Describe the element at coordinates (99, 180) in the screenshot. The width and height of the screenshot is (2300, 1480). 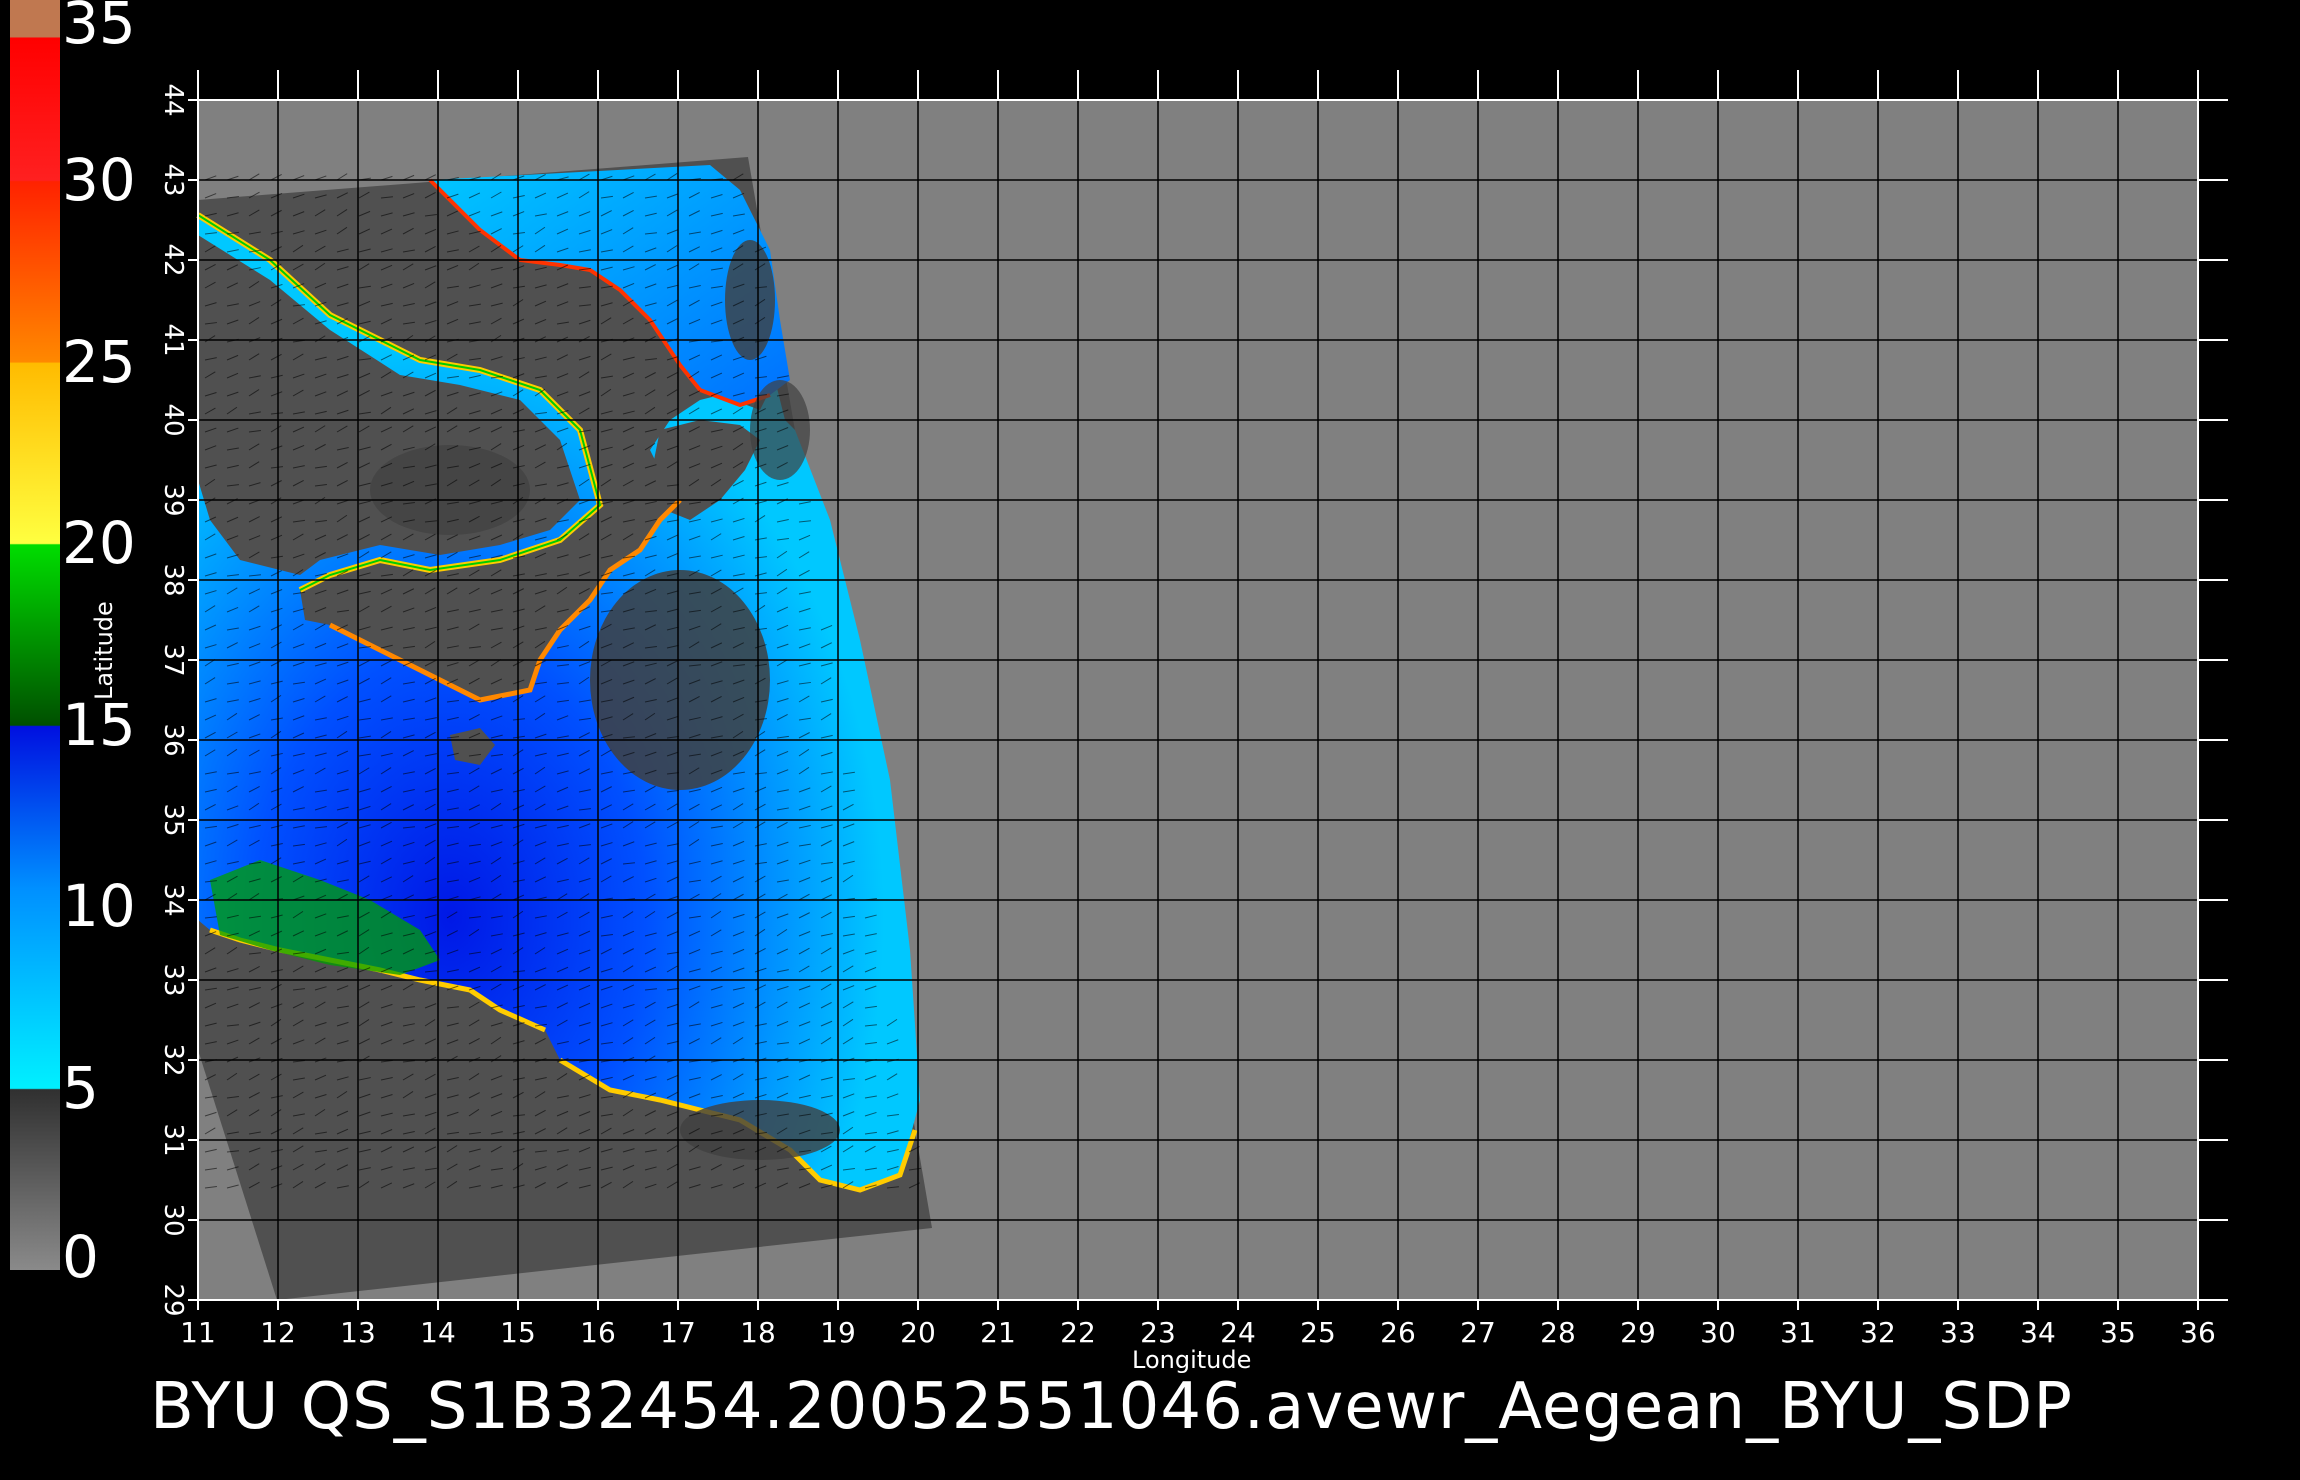
I see `colorbar-label-30: 30` at that location.